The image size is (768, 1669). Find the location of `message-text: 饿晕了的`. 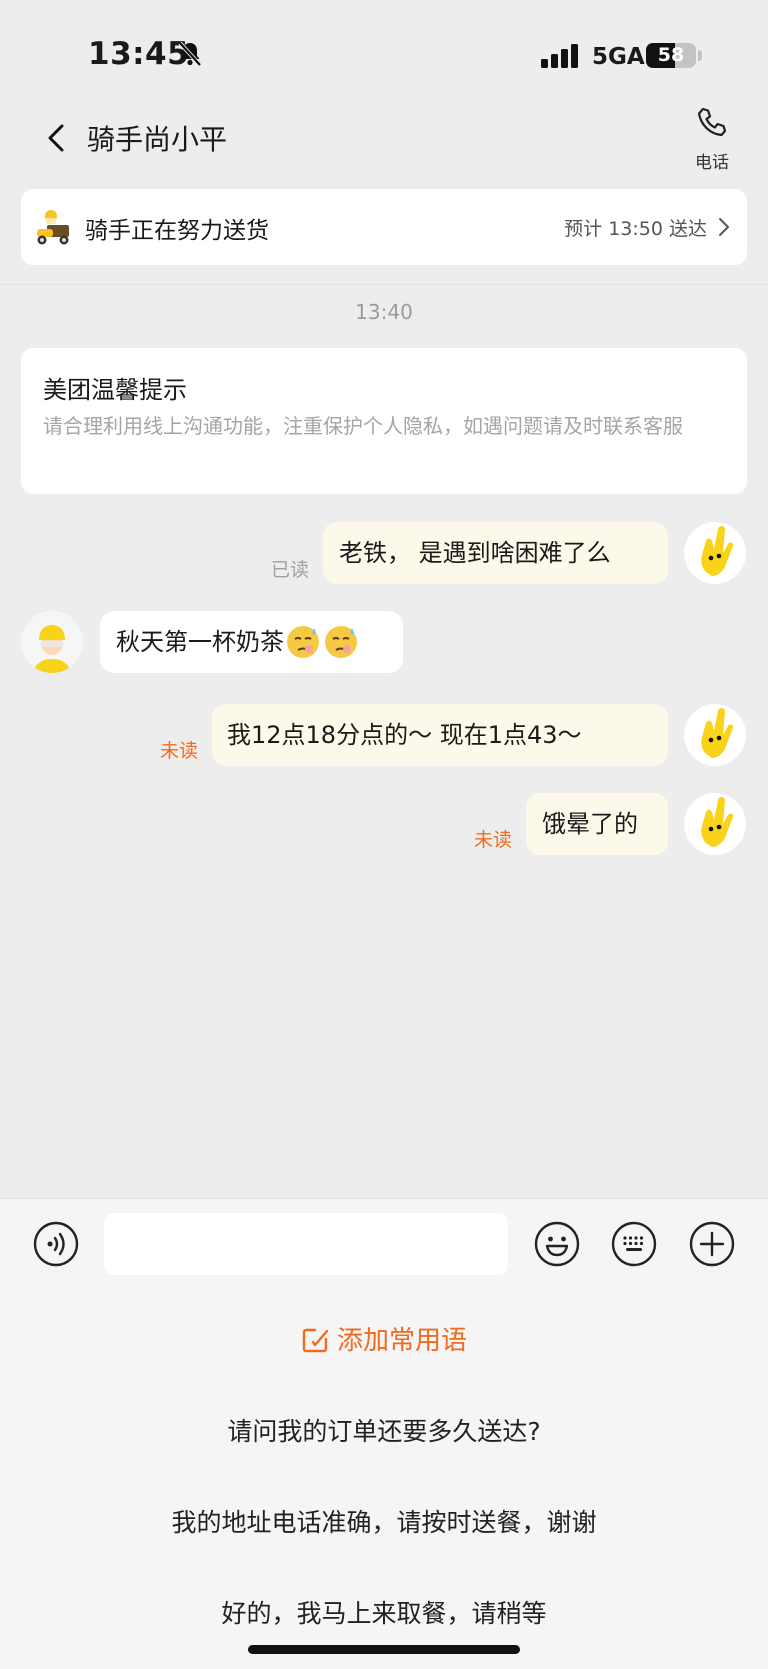

message-text: 饿晕了的 is located at coordinates (590, 824).